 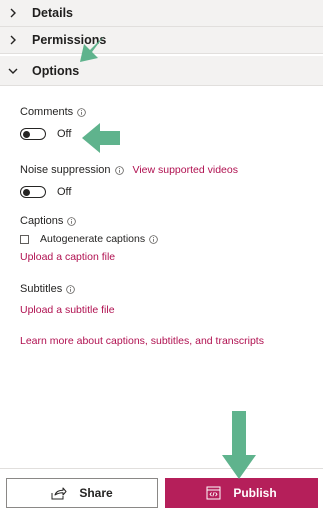 What do you see at coordinates (255, 493) in the screenshot?
I see `publish-button-label: Publish` at bounding box center [255, 493].